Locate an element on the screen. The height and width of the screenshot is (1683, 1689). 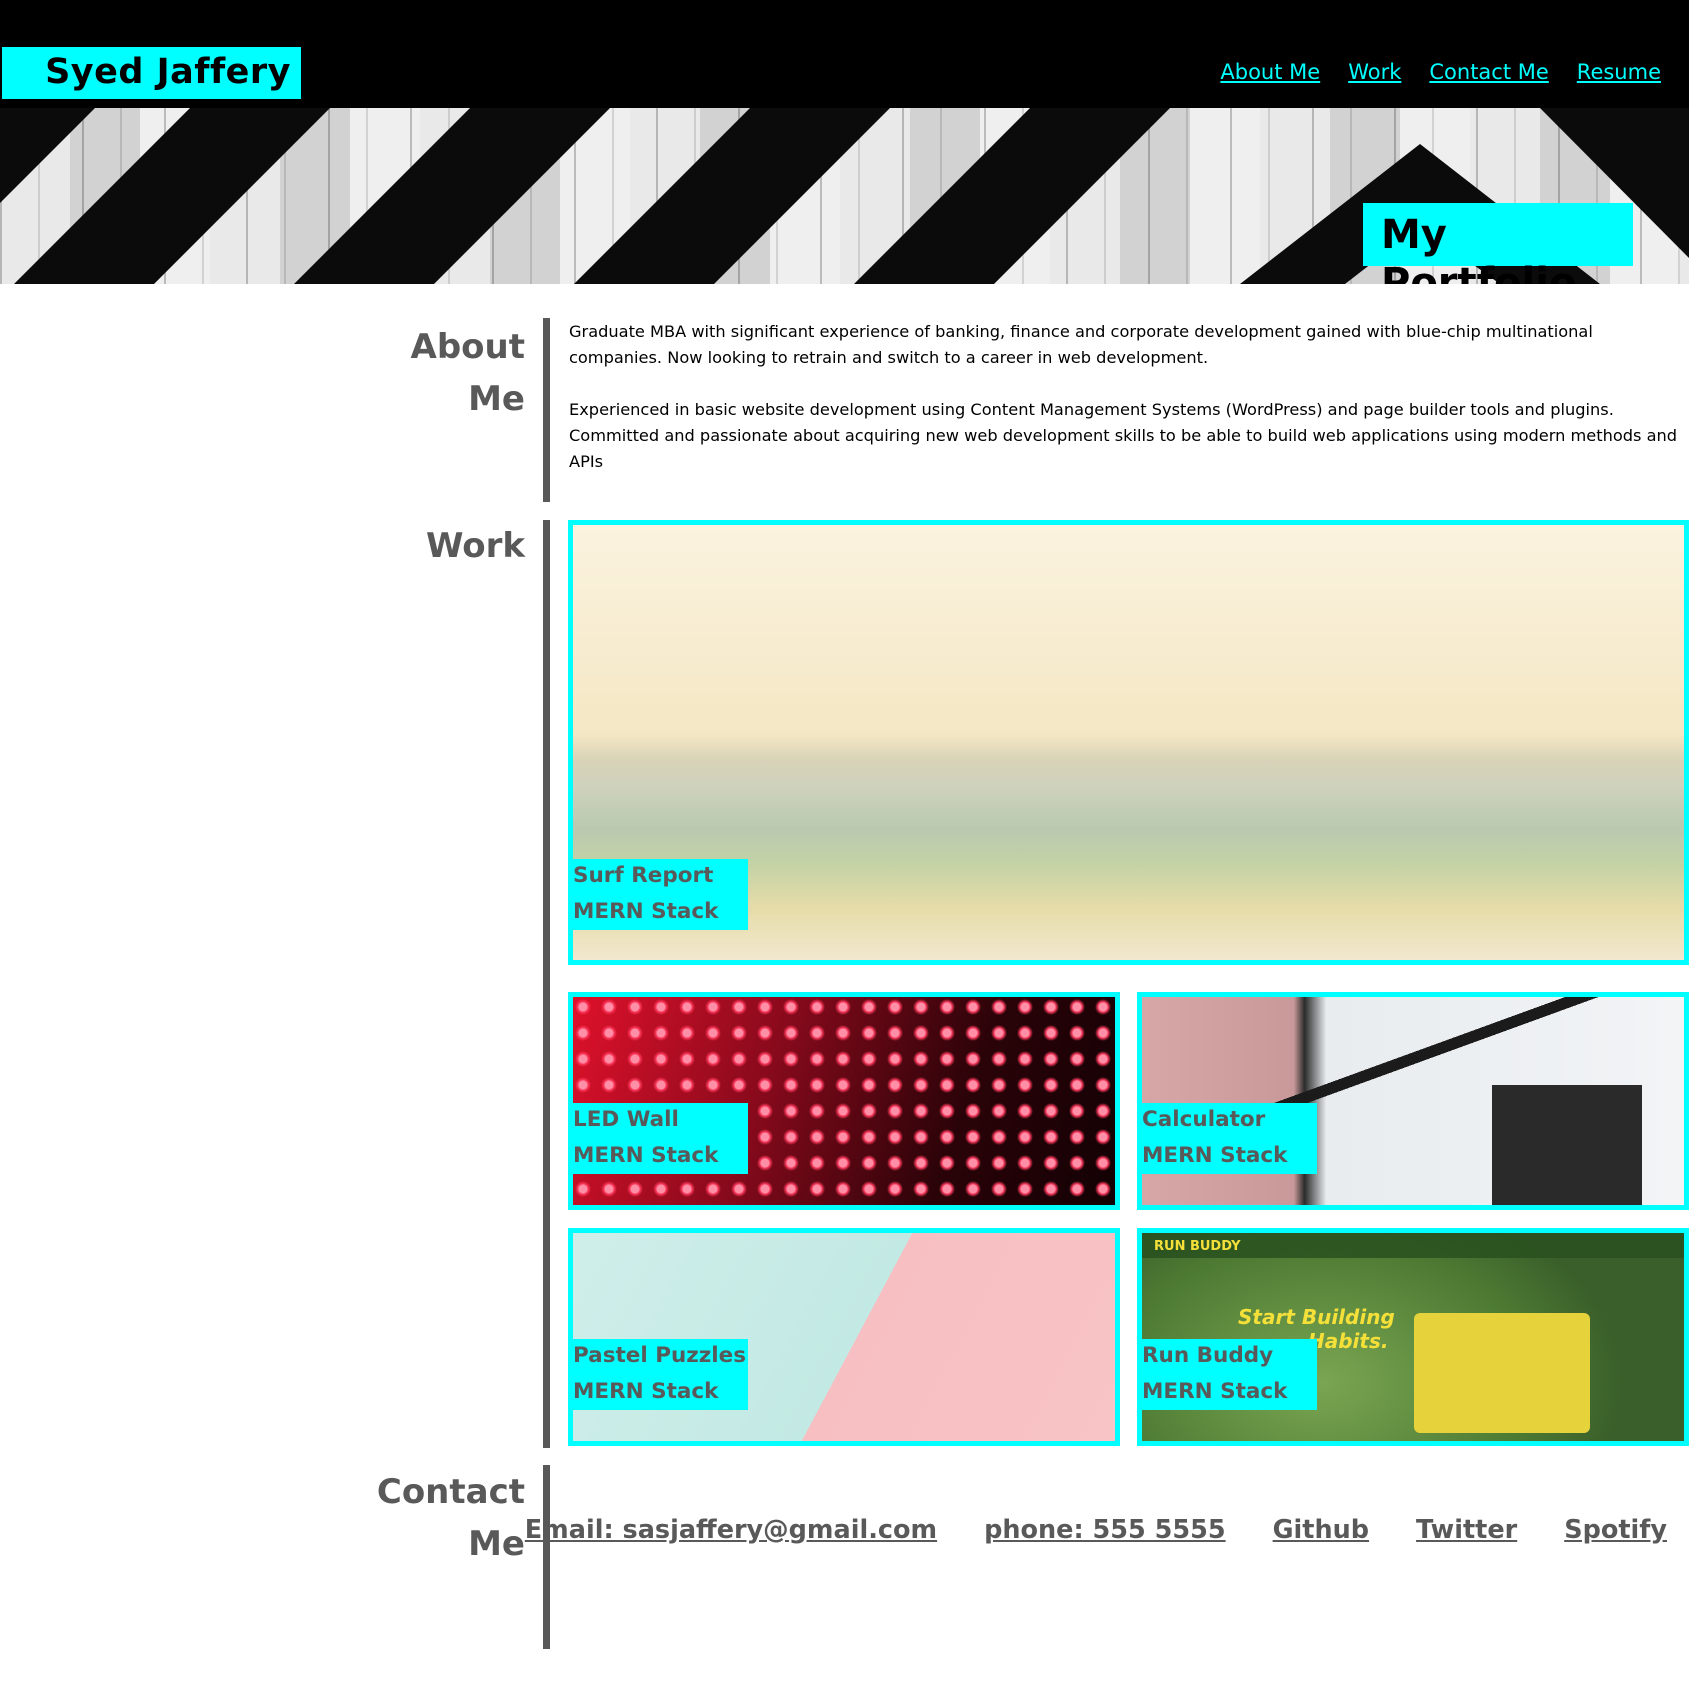
card-title: Calculator is located at coordinates (1204, 1119).